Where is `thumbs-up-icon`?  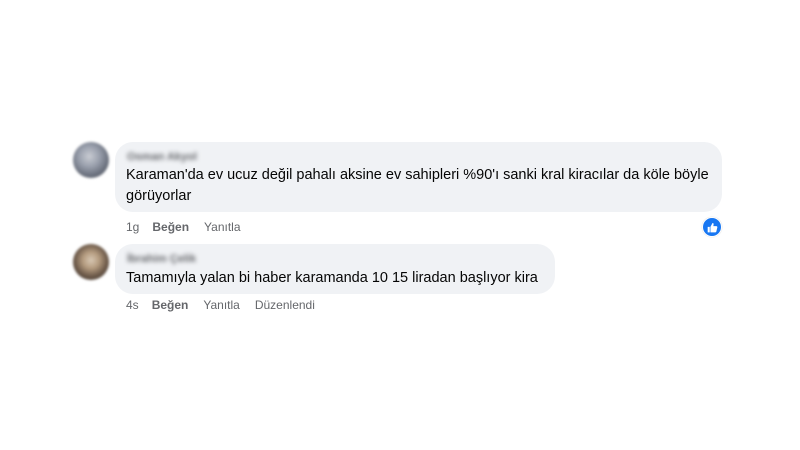
thumbs-up-icon is located at coordinates (712, 227).